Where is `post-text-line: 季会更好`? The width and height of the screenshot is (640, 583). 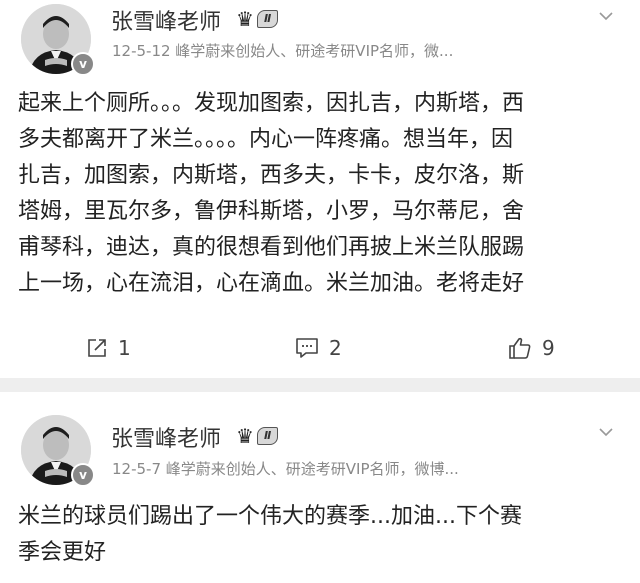
post-text-line: 季会更好 is located at coordinates (62, 552).